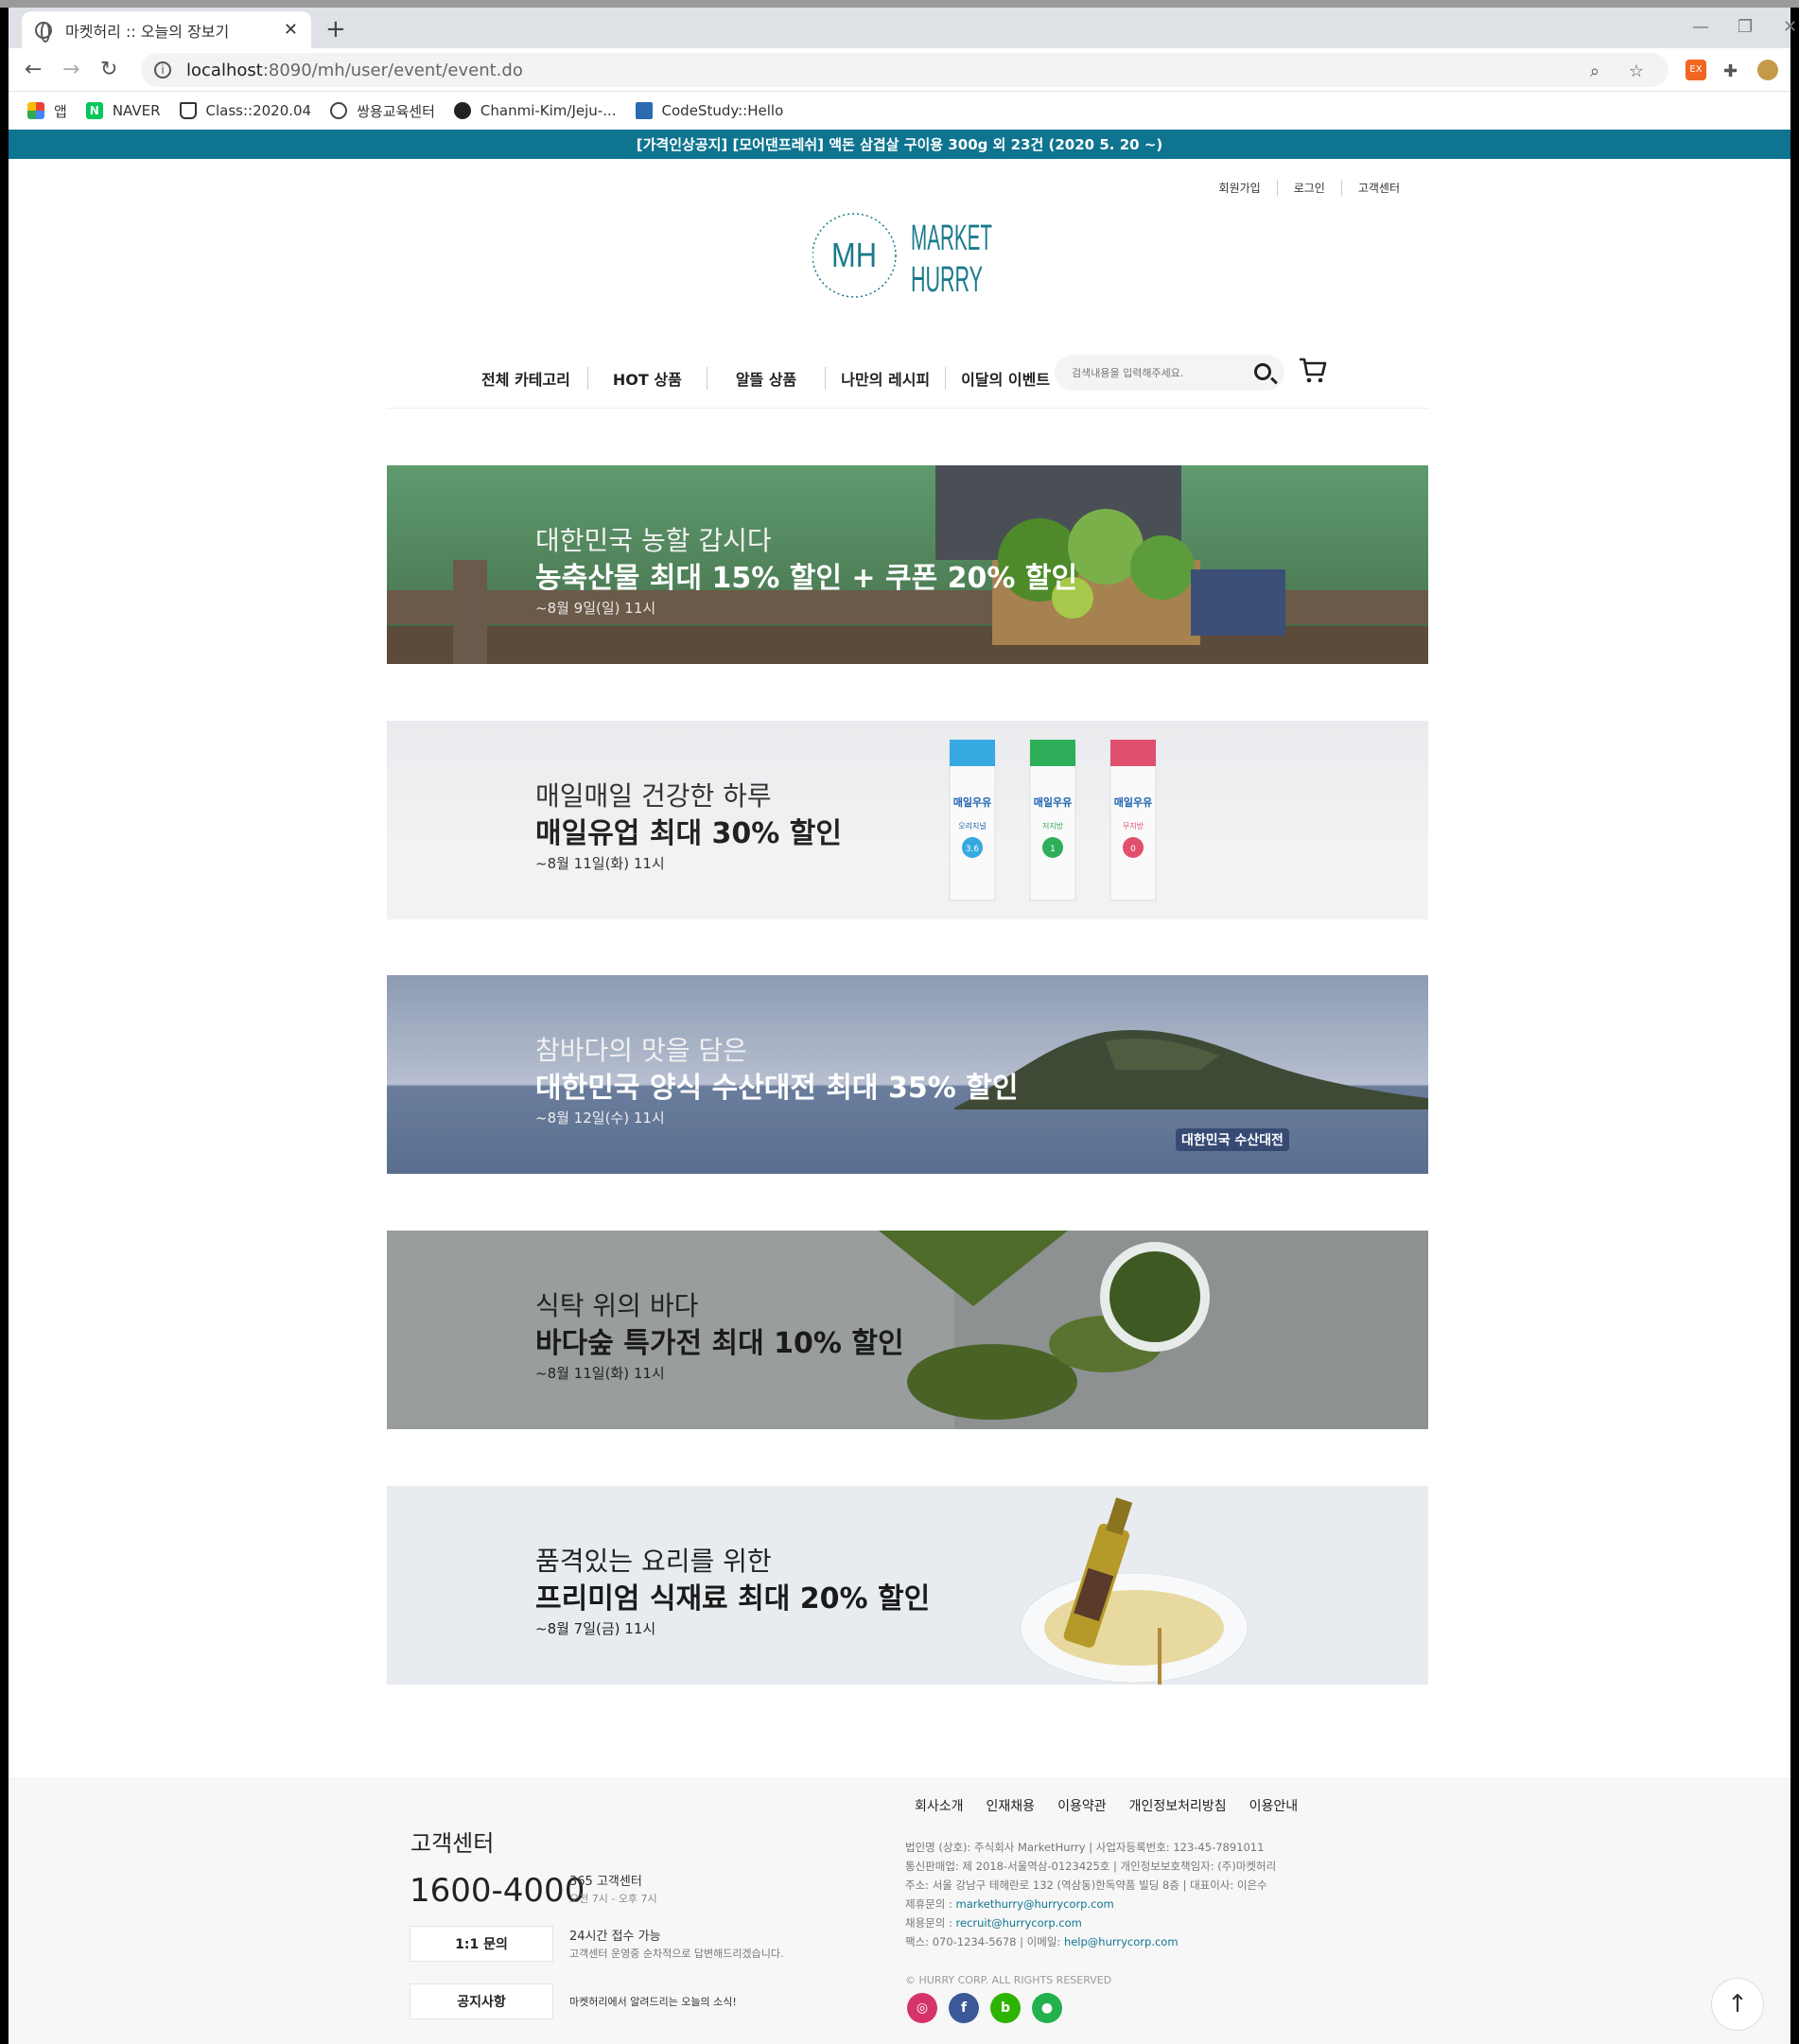 Image resolution: width=1799 pixels, height=2044 pixels. What do you see at coordinates (1240, 188) in the screenshot?
I see `signup-link: 회원가입` at bounding box center [1240, 188].